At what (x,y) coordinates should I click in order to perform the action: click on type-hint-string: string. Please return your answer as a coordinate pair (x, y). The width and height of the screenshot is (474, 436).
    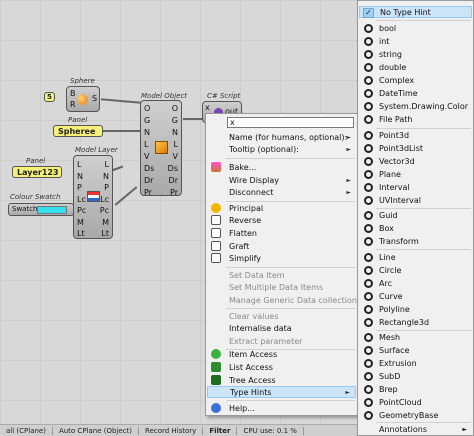
    Looking at the image, I should click on (415, 54).